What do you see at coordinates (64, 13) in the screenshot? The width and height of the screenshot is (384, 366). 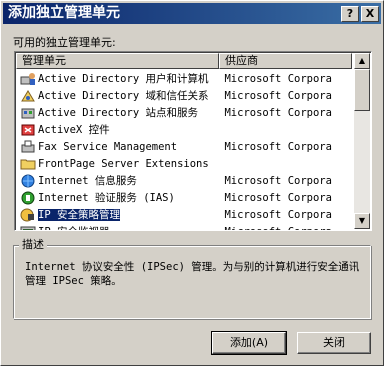 I see `window-title: 添加独立管理单元` at bounding box center [64, 13].